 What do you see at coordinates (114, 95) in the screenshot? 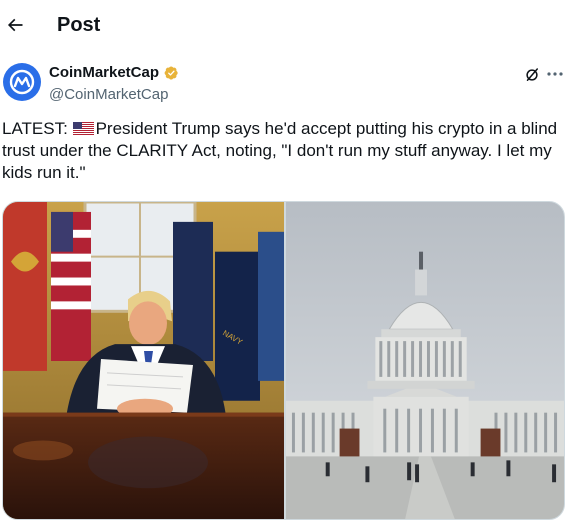
I see `author-handle: @CoinMarketCap` at bounding box center [114, 95].